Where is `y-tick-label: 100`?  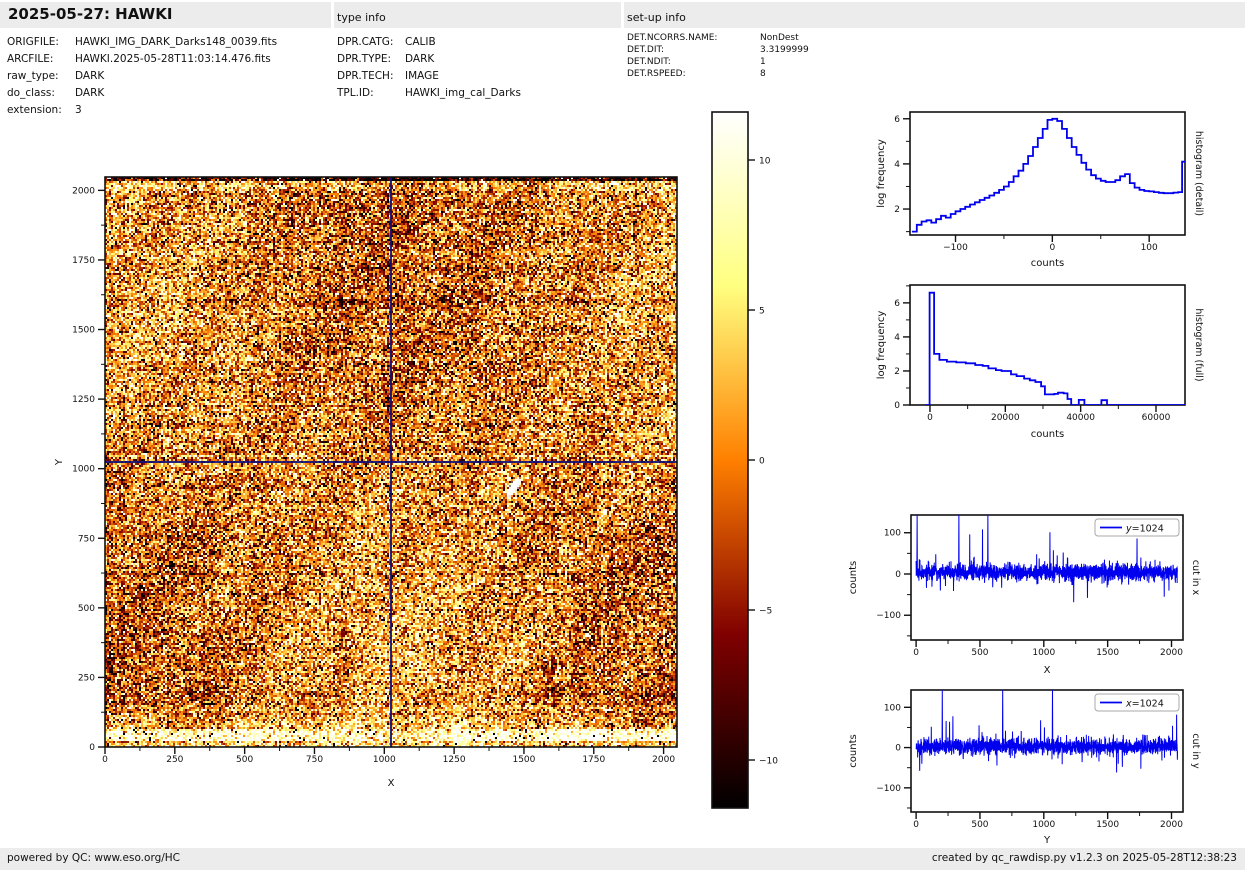 y-tick-label: 100 is located at coordinates (892, 708).